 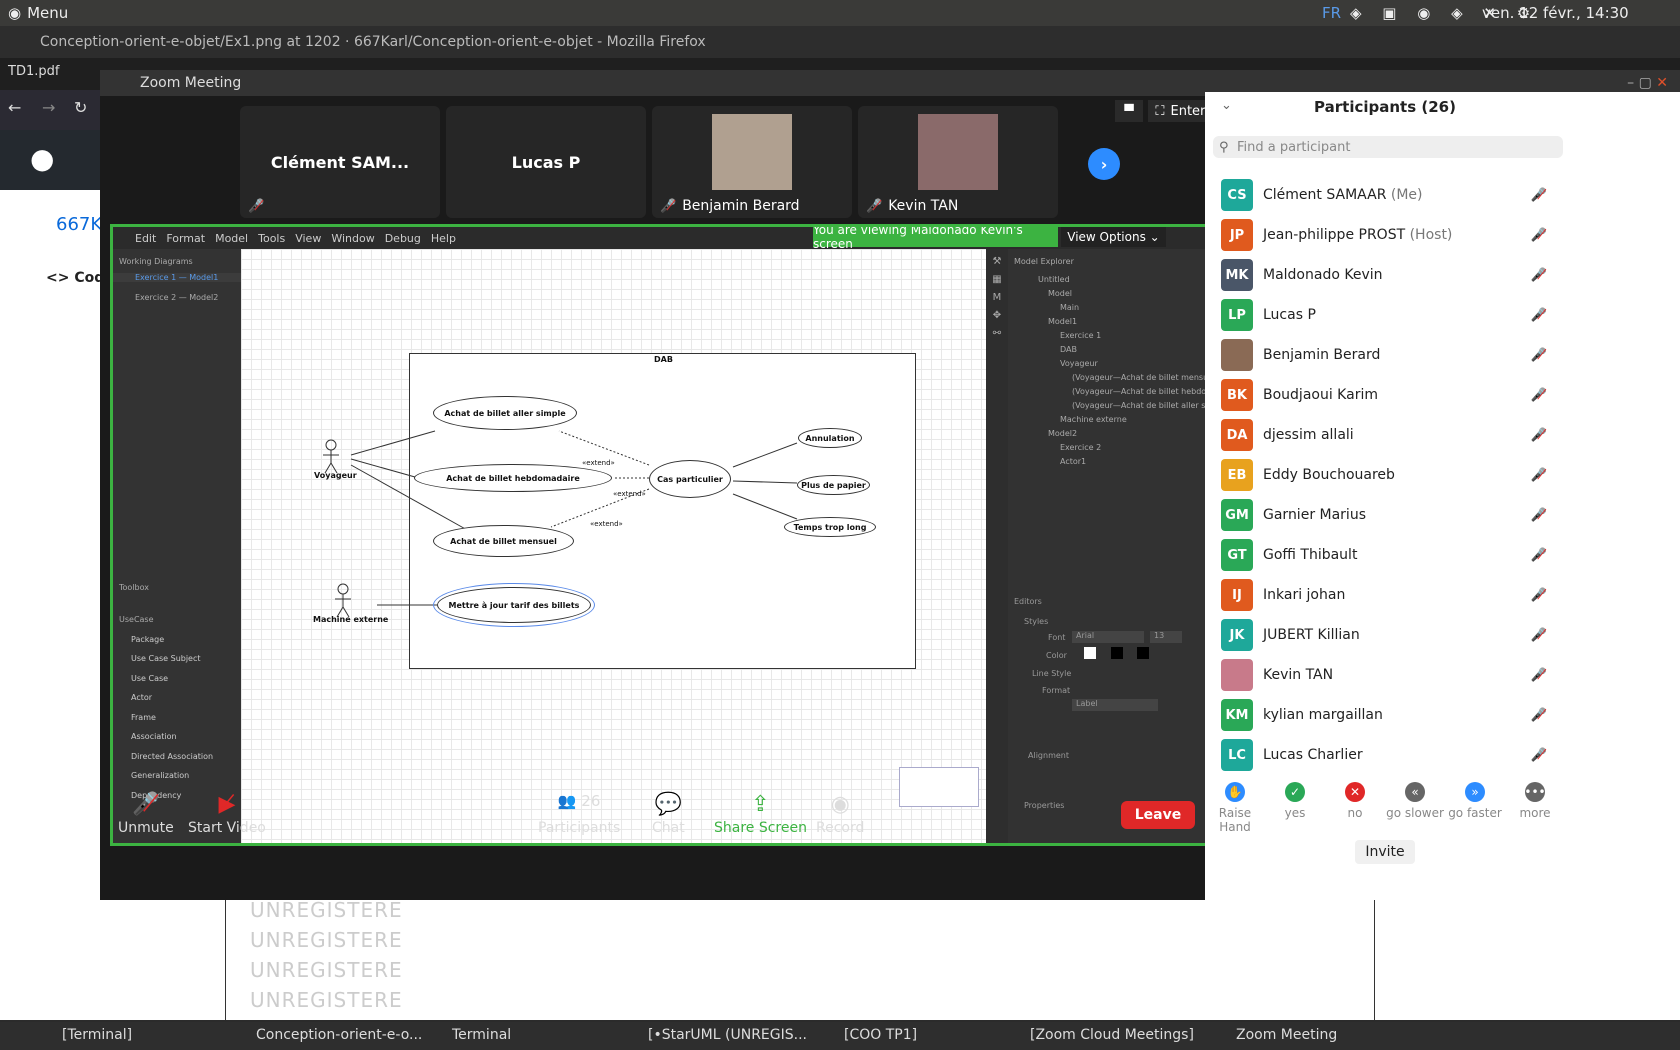 What do you see at coordinates (1080, 447) in the screenshot?
I see `tree-item: Exercice 2` at bounding box center [1080, 447].